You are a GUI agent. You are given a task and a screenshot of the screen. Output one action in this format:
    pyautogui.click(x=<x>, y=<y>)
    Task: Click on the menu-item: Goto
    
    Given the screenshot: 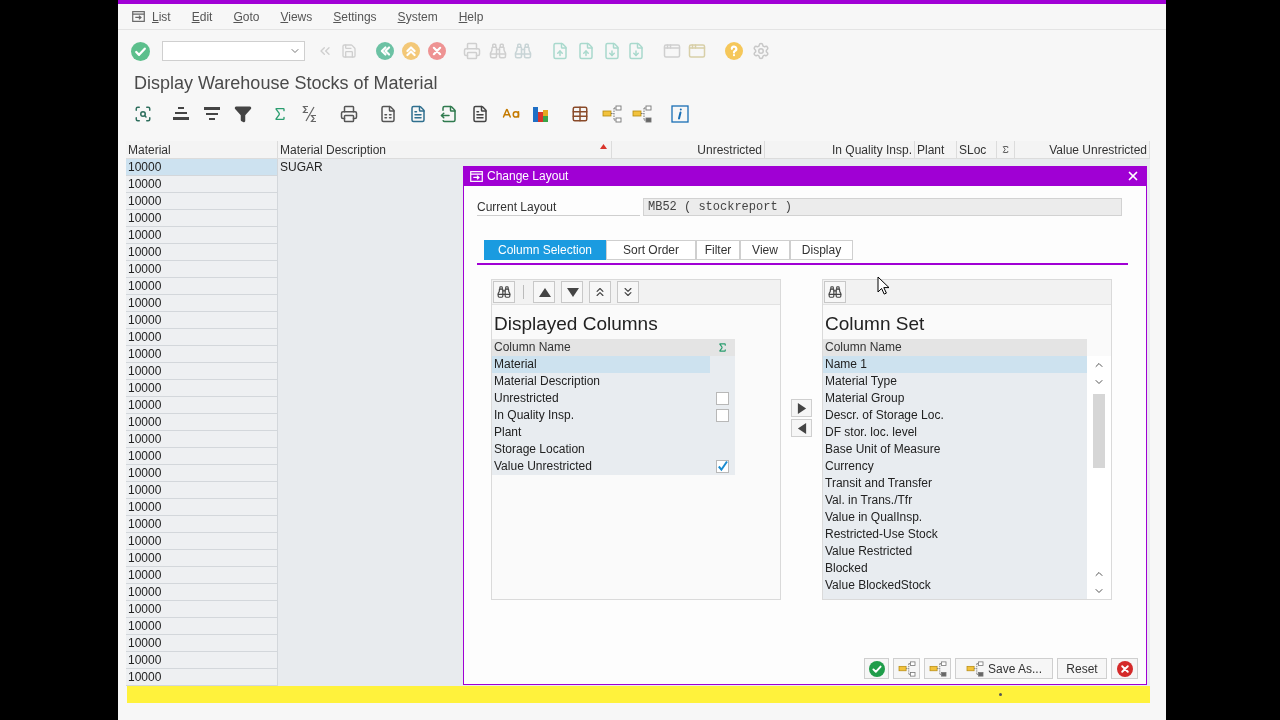 What is the action you would take?
    pyautogui.click(x=246, y=16)
    